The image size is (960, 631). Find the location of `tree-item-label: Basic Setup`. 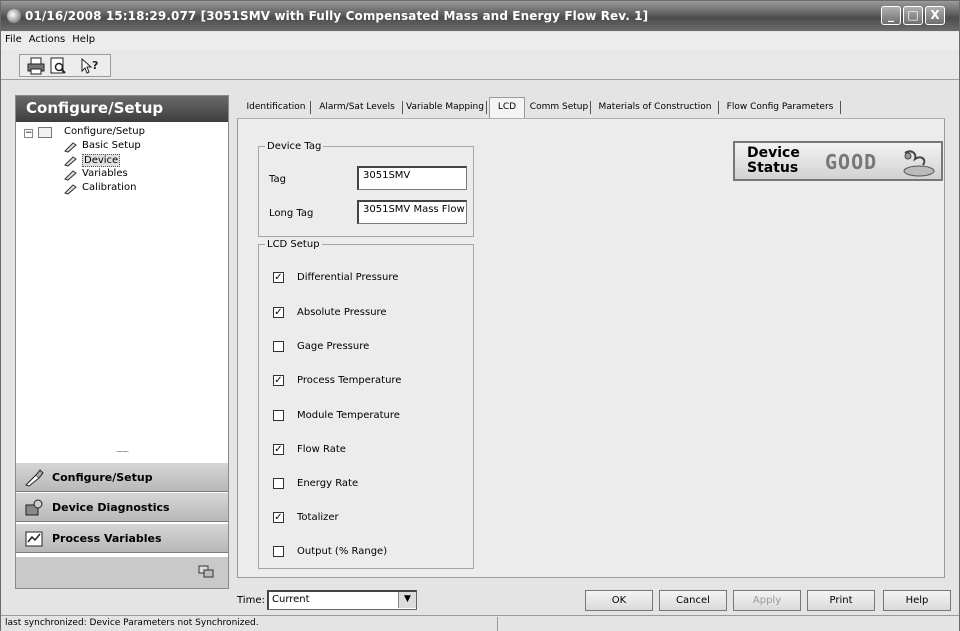

tree-item-label: Basic Setup is located at coordinates (111, 145).